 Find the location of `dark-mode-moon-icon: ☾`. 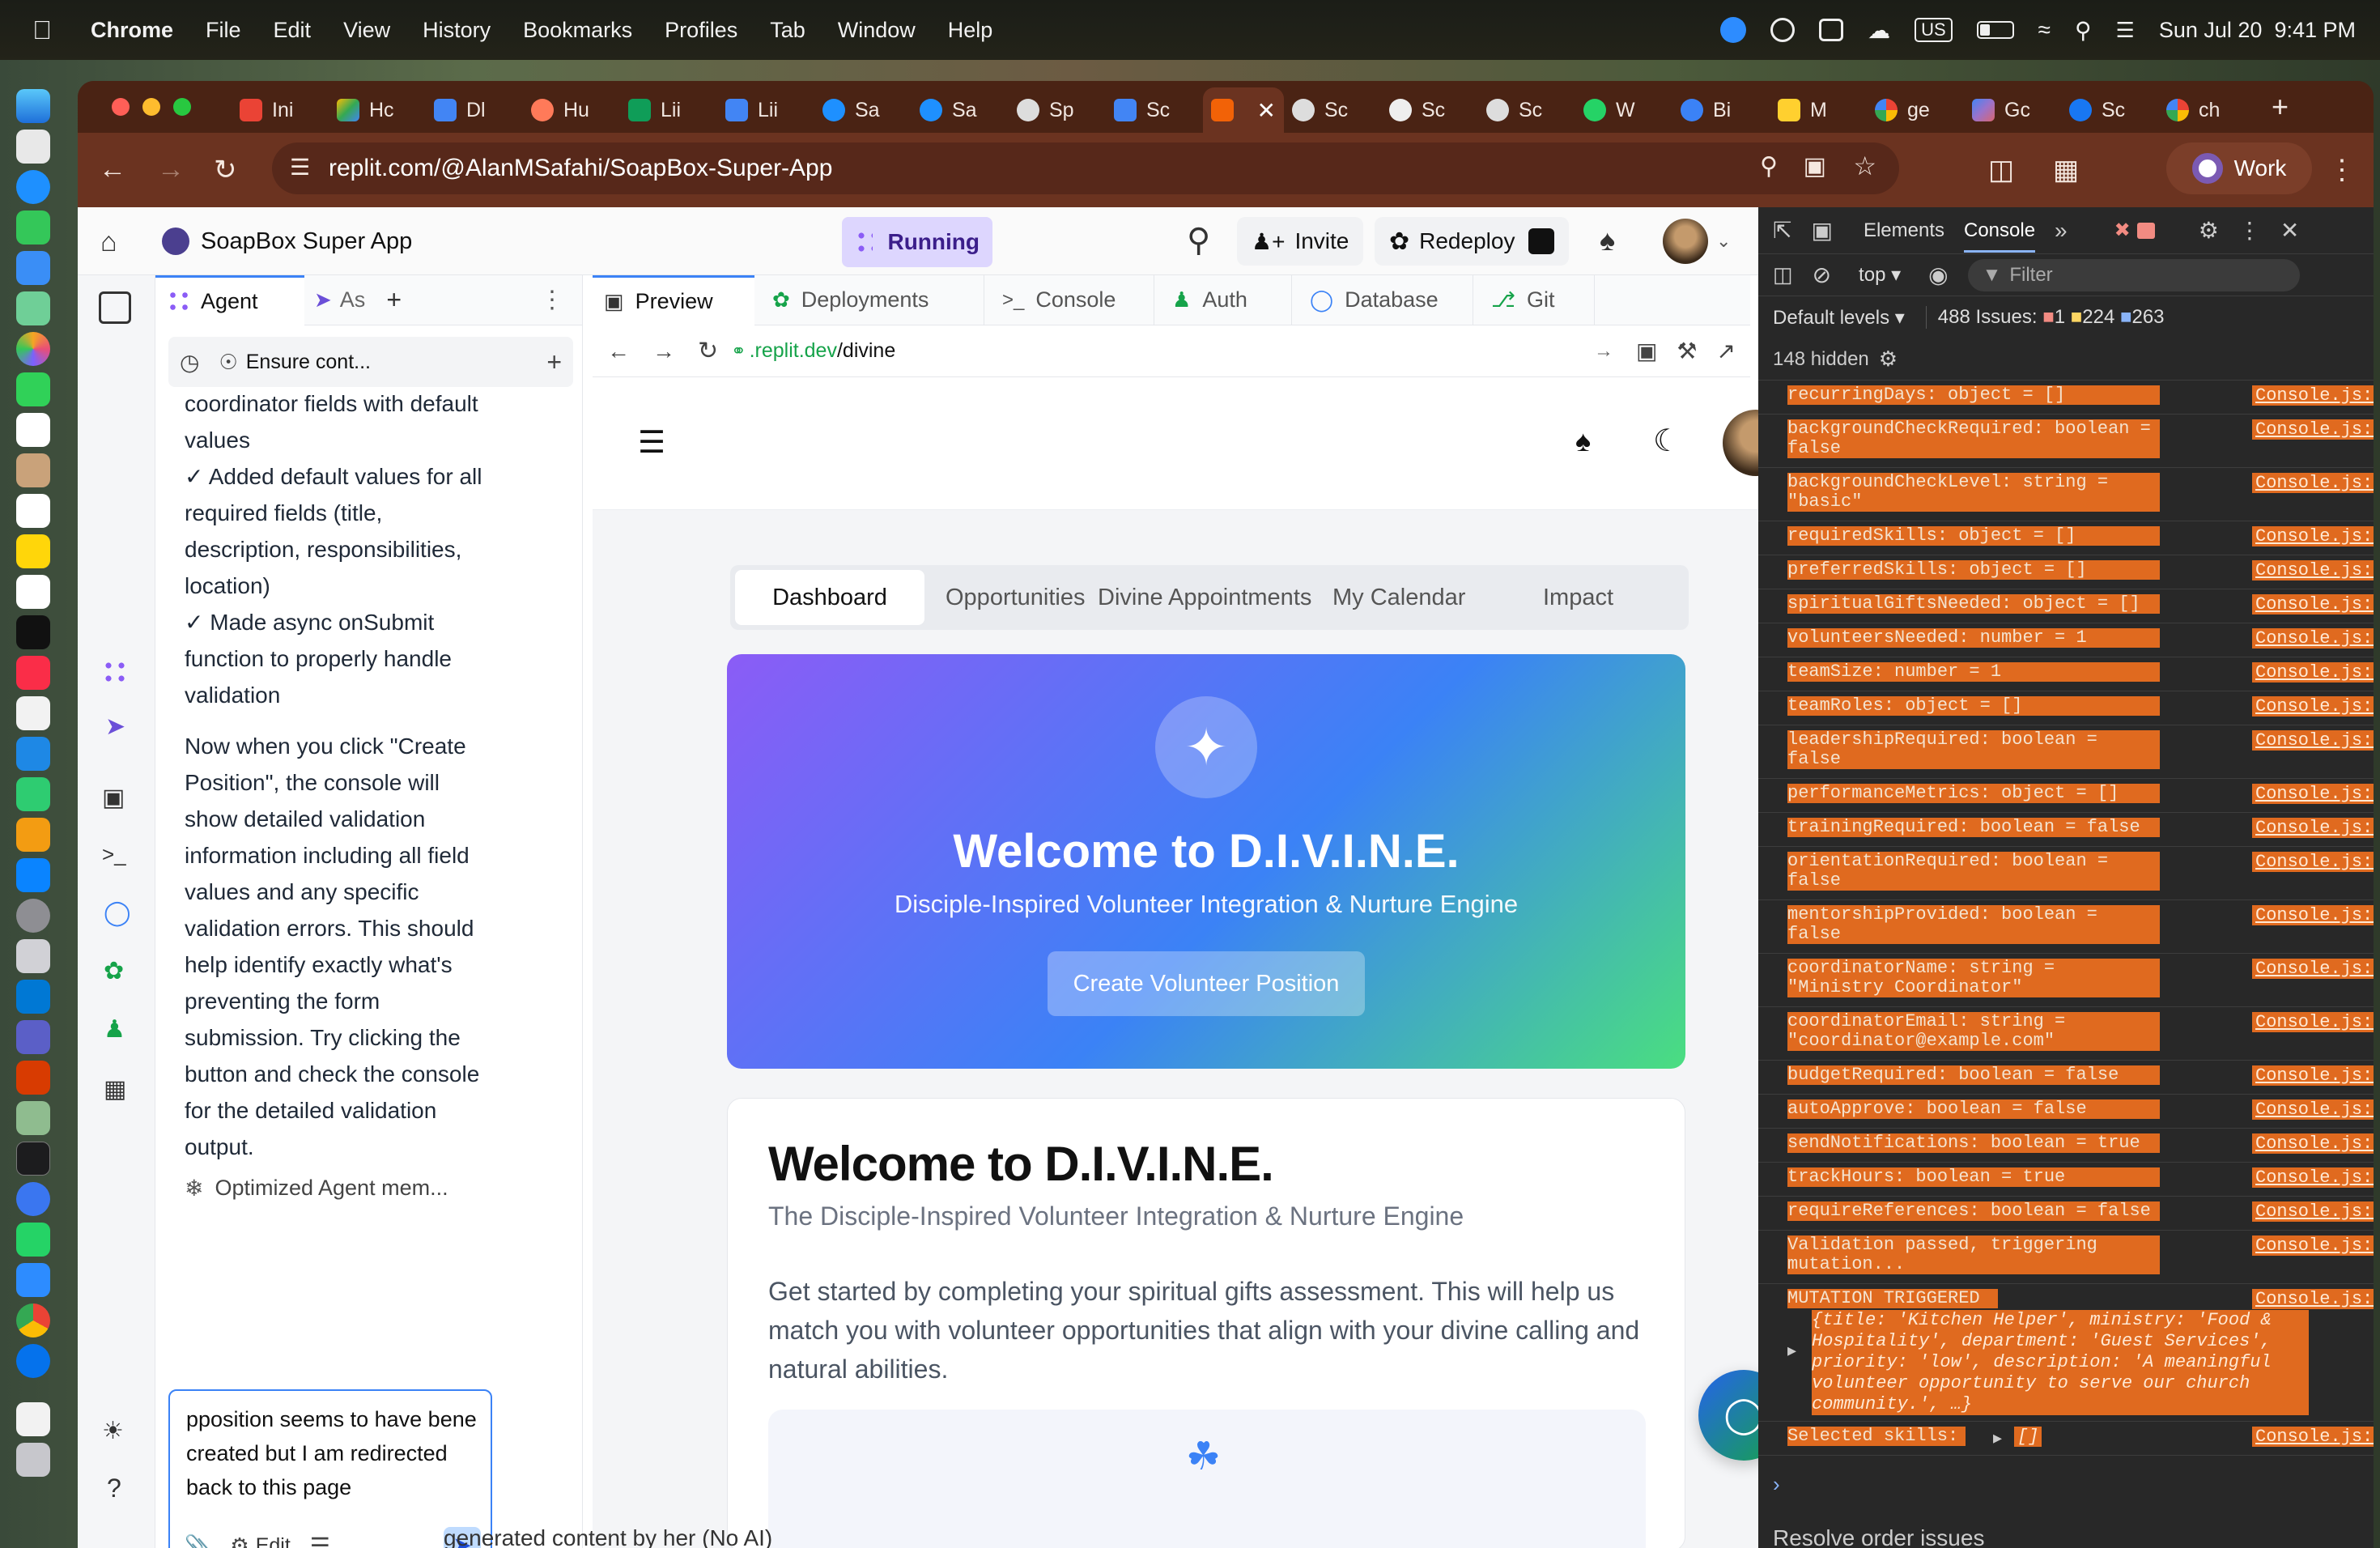

dark-mode-moon-icon: ☾ is located at coordinates (1667, 441).